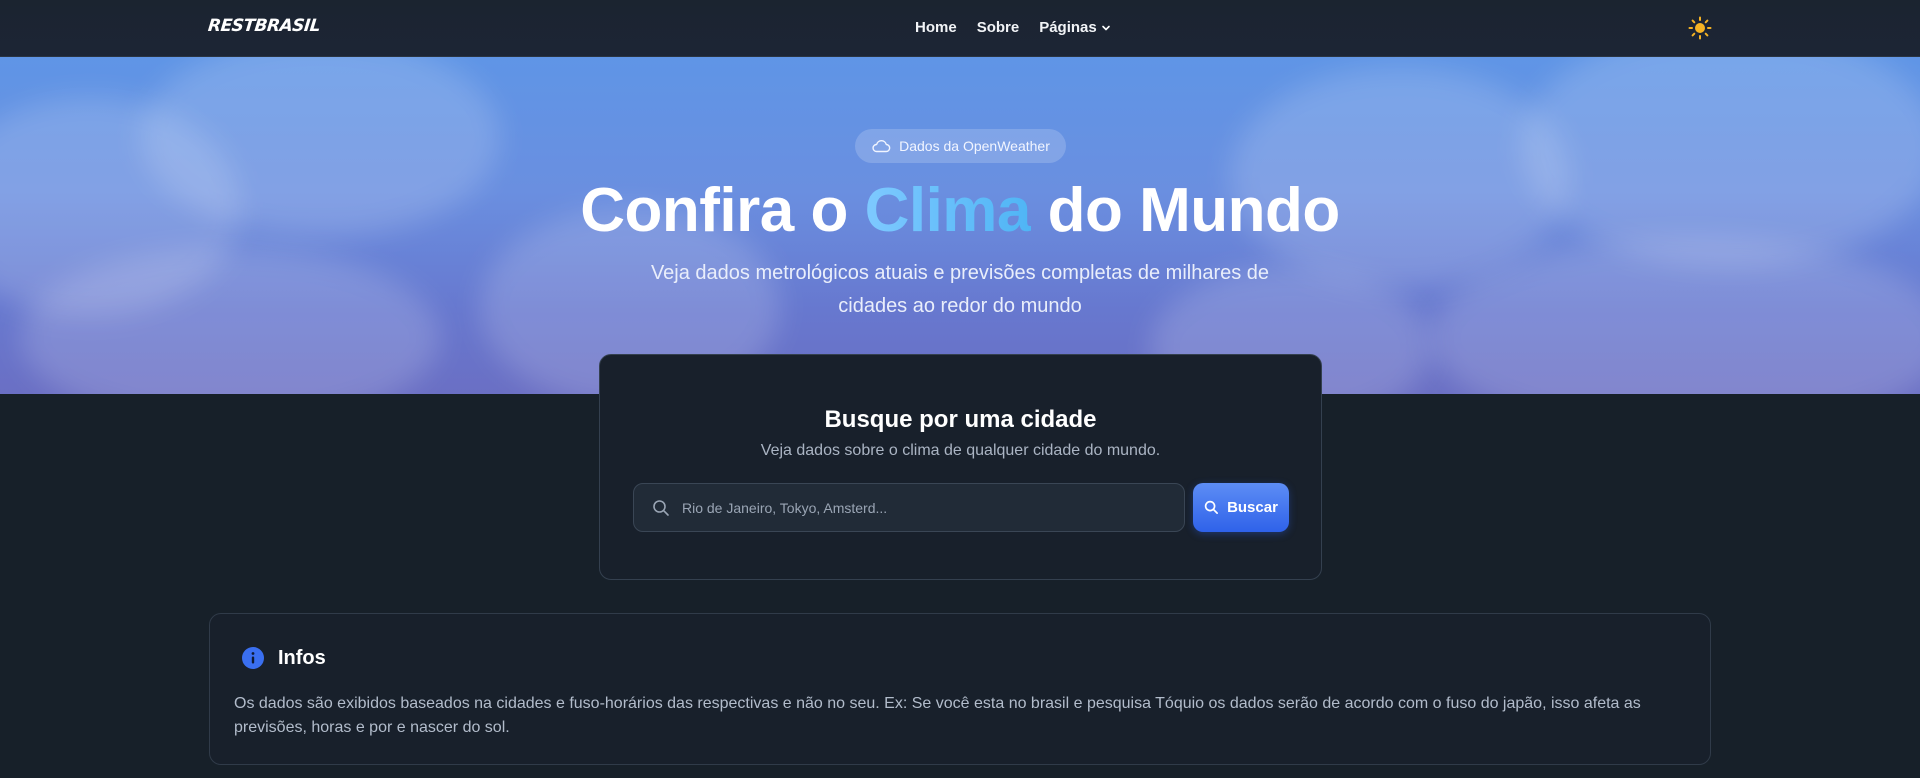 The height and width of the screenshot is (778, 1920). Describe the element at coordinates (960, 419) in the screenshot. I see `search-card-title: Busque por uma cidade` at that location.